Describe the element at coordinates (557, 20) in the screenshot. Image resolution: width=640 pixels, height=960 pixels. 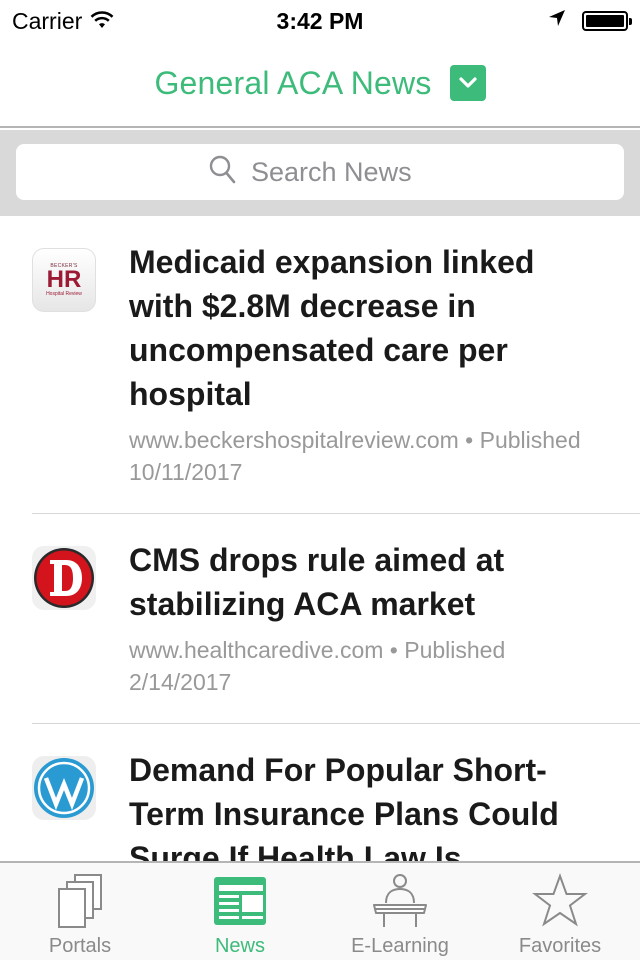
I see `location-arrow-icon` at that location.